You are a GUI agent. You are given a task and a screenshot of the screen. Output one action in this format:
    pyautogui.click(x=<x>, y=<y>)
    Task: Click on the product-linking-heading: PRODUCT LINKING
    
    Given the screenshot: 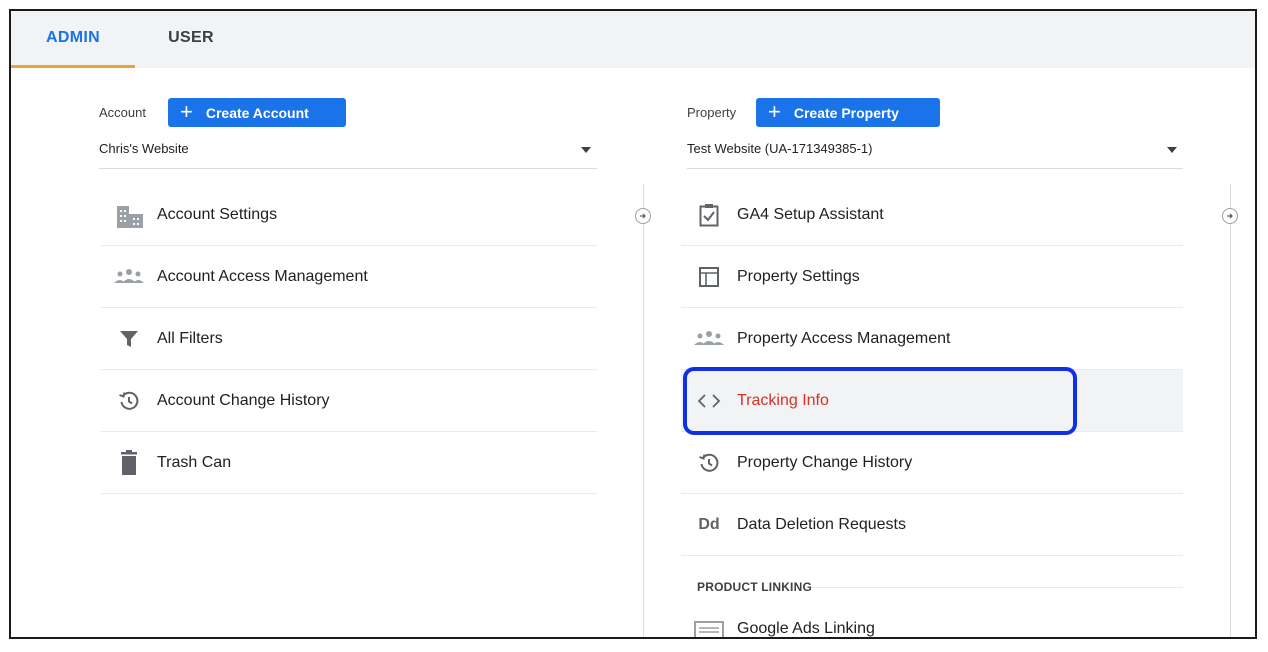 What is the action you would take?
    pyautogui.click(x=754, y=587)
    